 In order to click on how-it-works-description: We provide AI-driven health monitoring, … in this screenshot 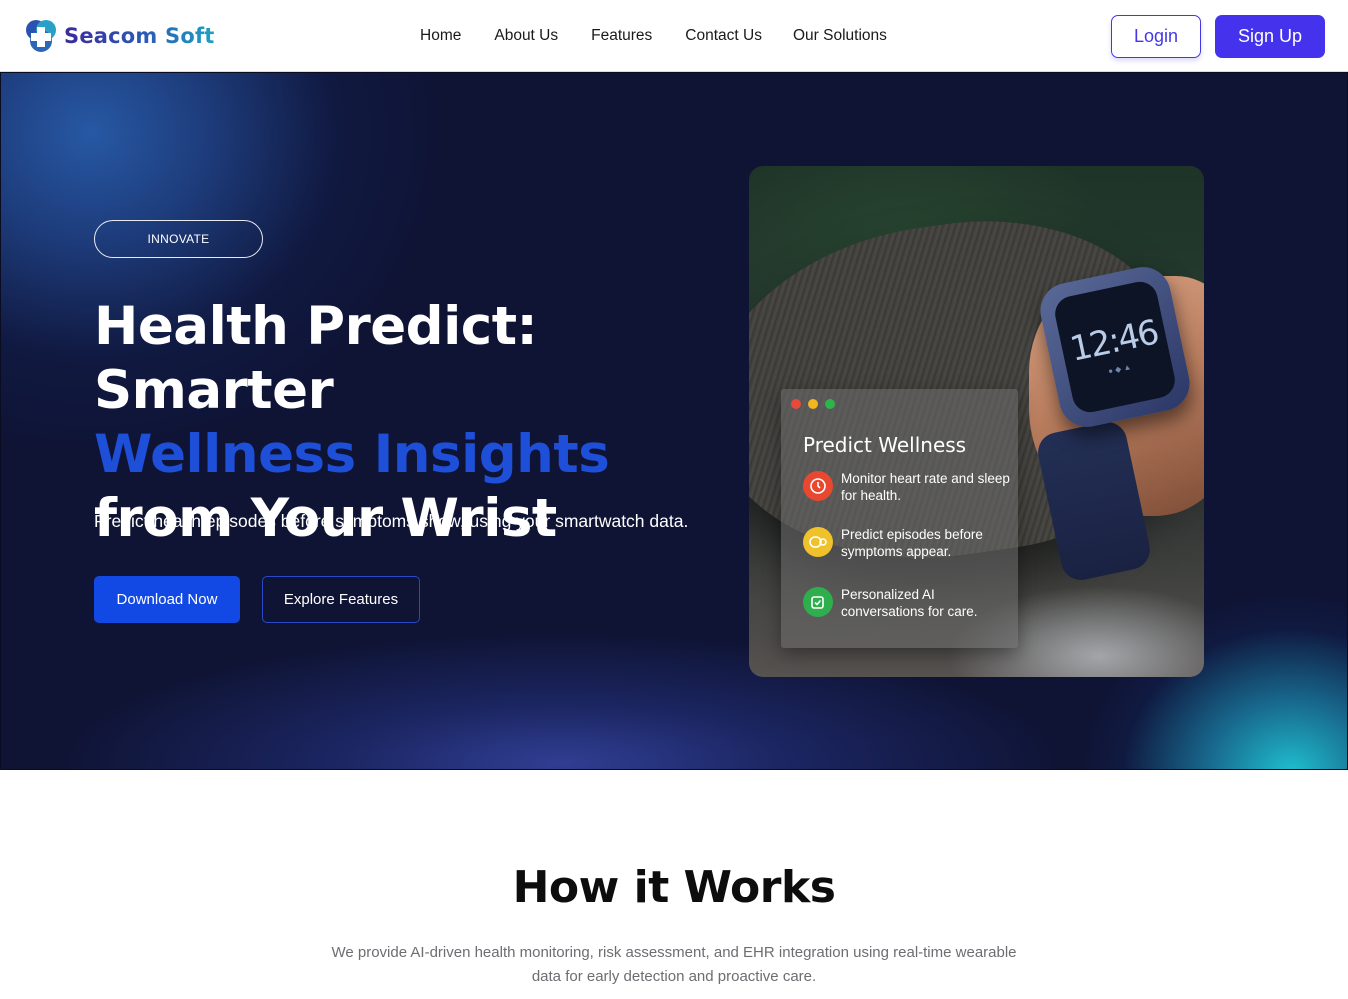, I will do `click(674, 964)`.